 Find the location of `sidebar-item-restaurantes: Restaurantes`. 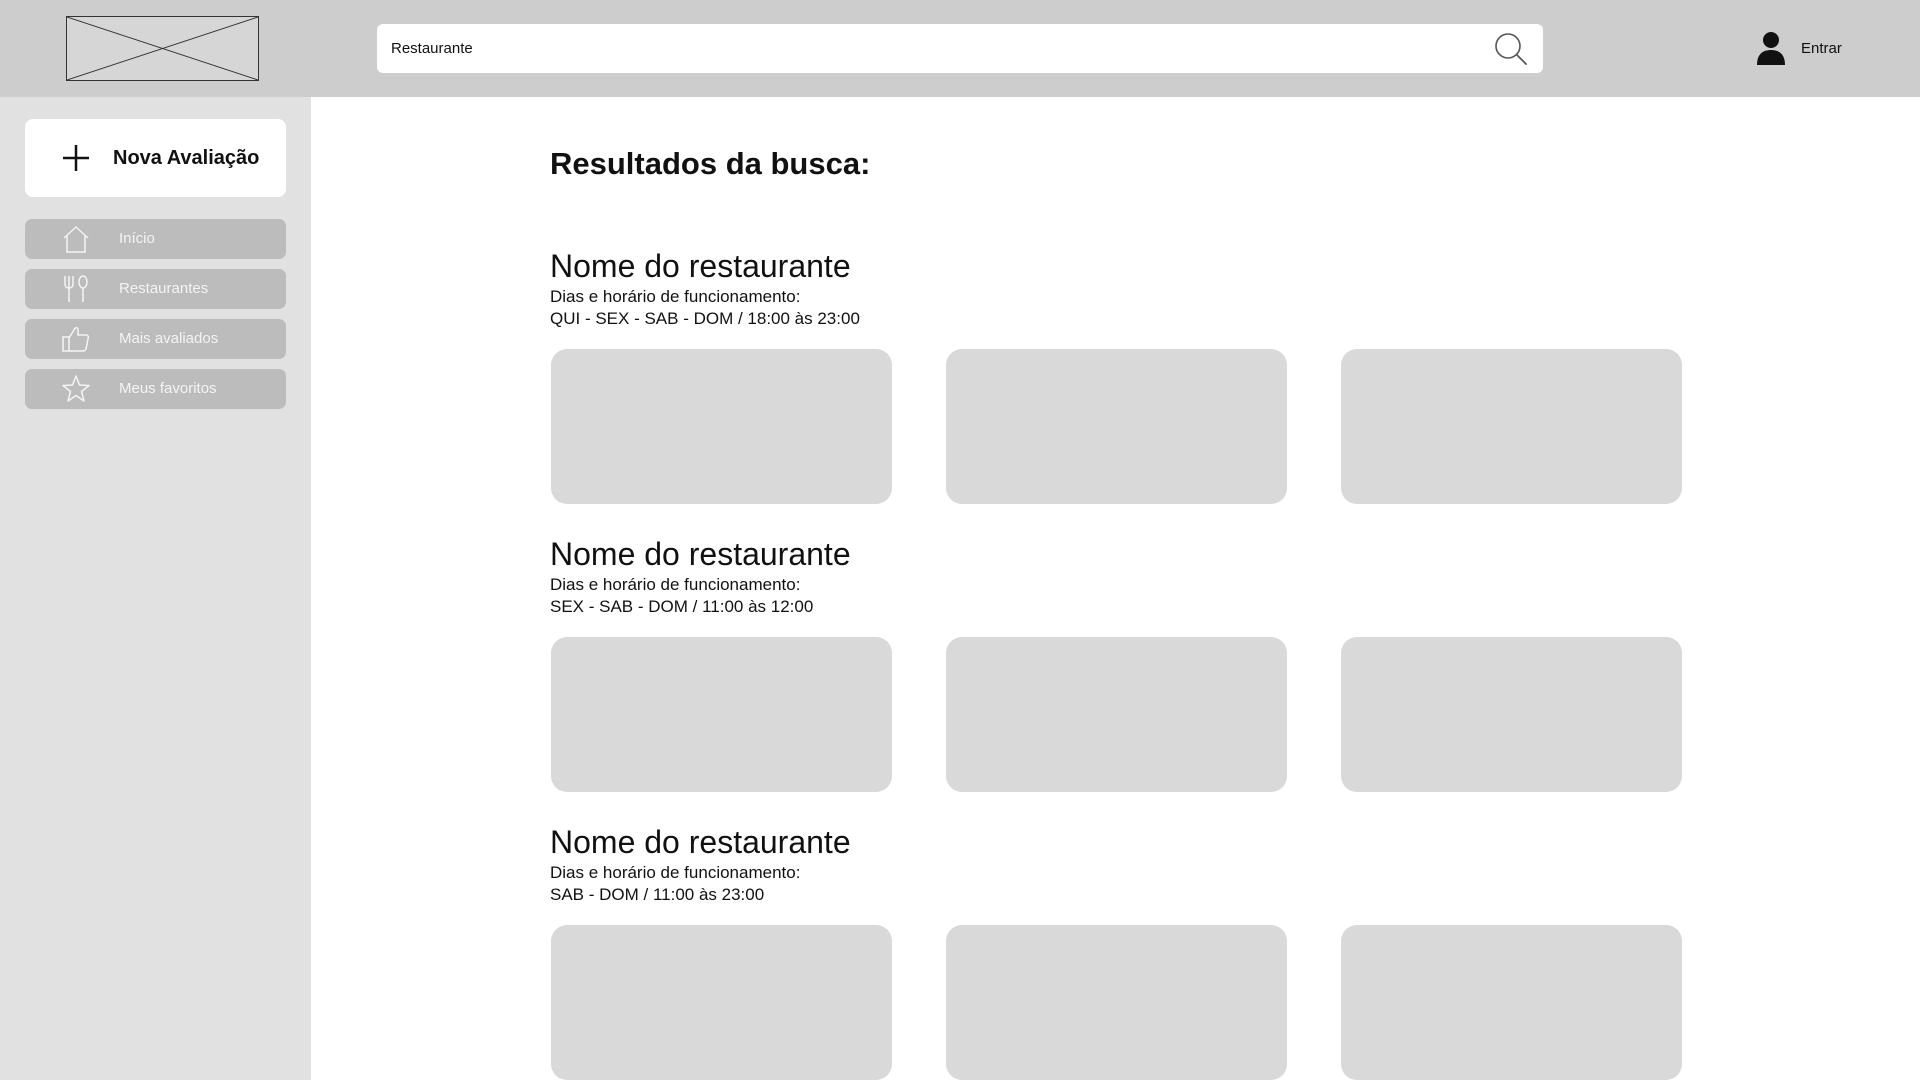

sidebar-item-restaurantes: Restaurantes is located at coordinates (155, 289).